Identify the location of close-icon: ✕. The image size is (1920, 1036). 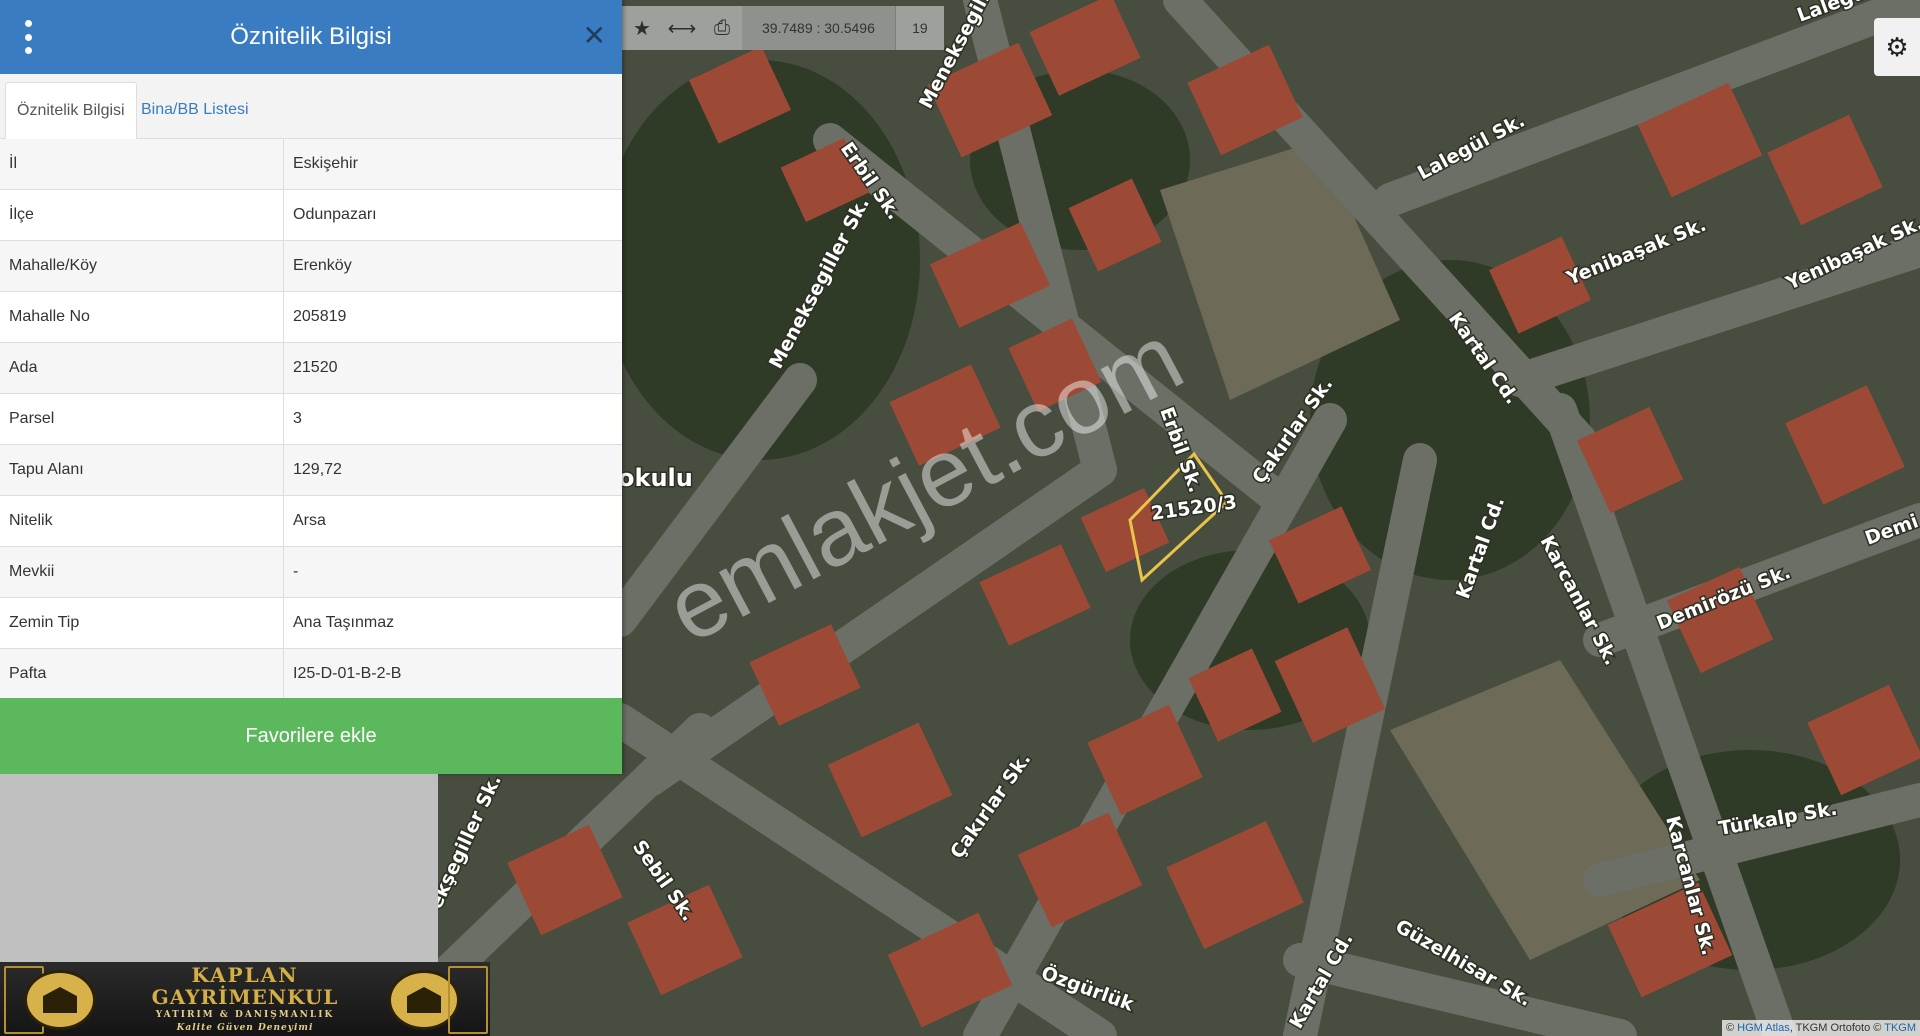
(594, 36).